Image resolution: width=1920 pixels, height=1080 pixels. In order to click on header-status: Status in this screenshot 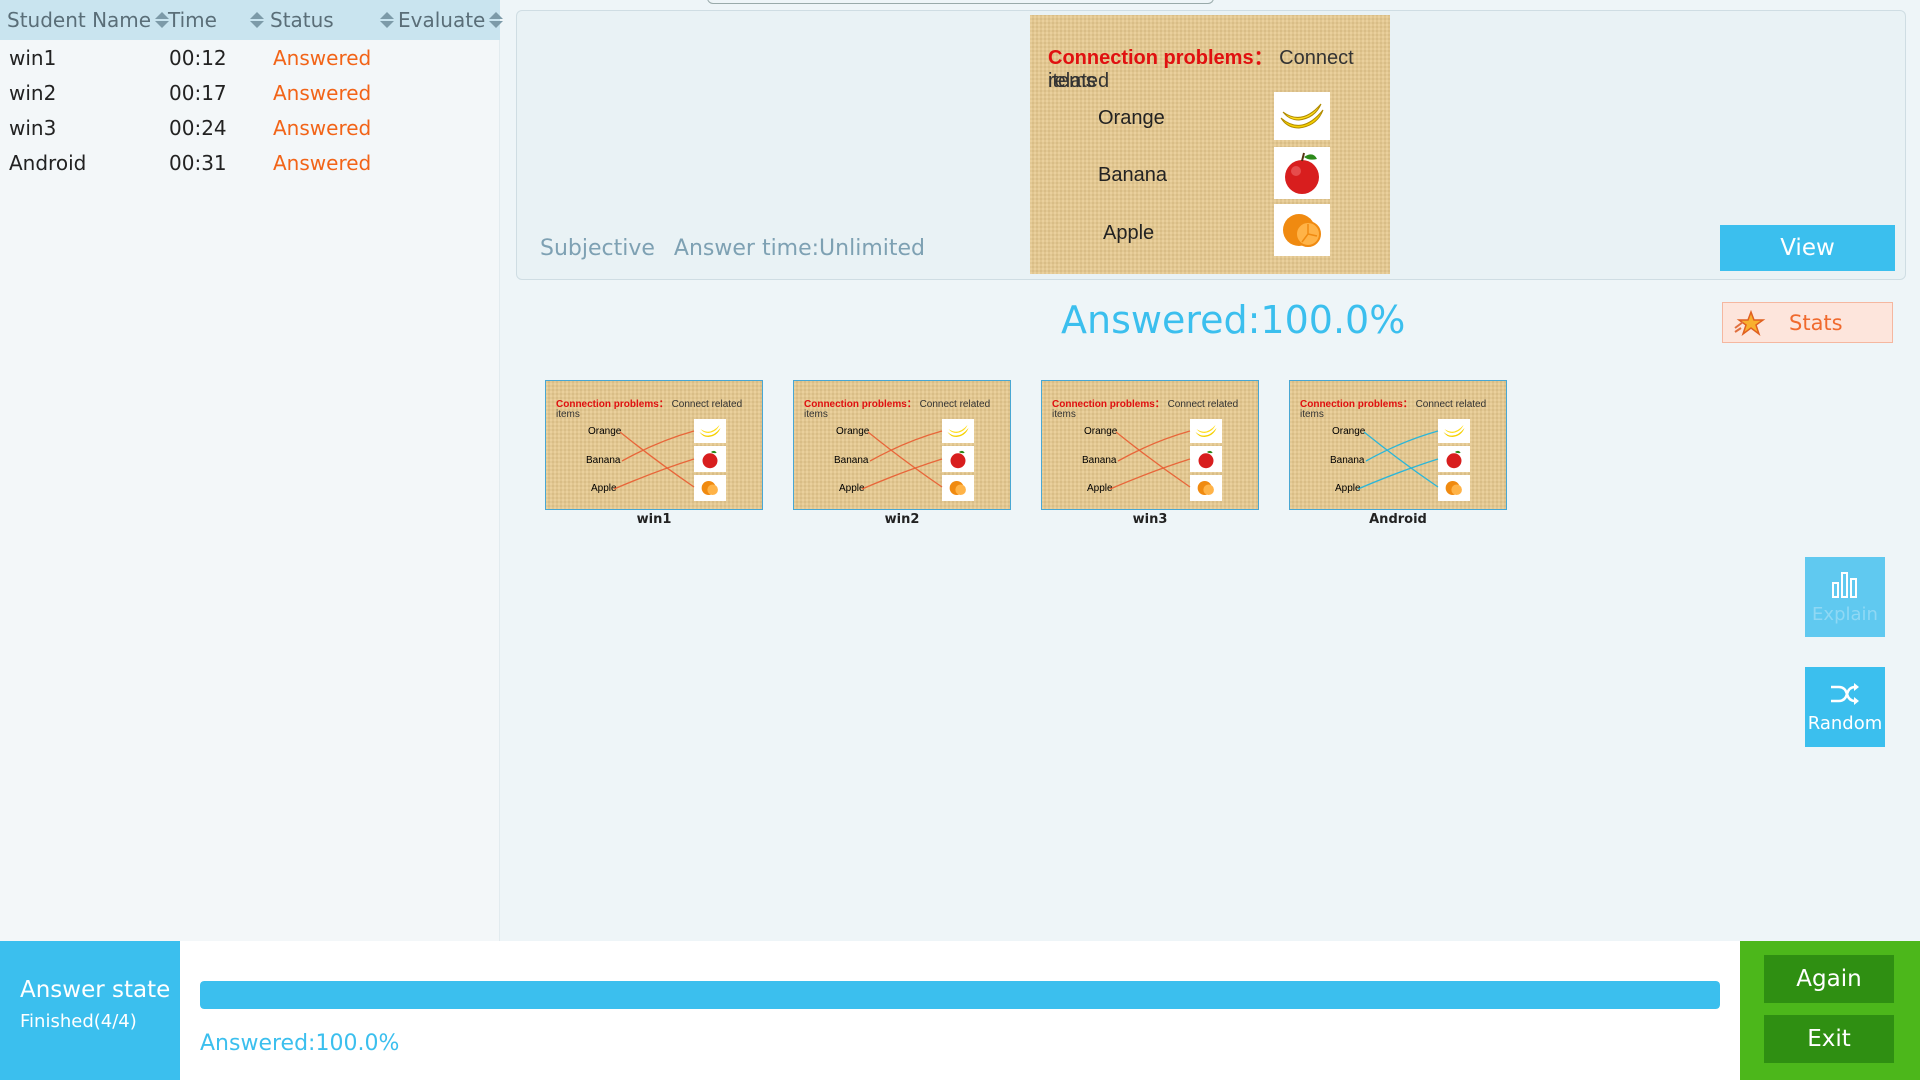, I will do `click(302, 20)`.